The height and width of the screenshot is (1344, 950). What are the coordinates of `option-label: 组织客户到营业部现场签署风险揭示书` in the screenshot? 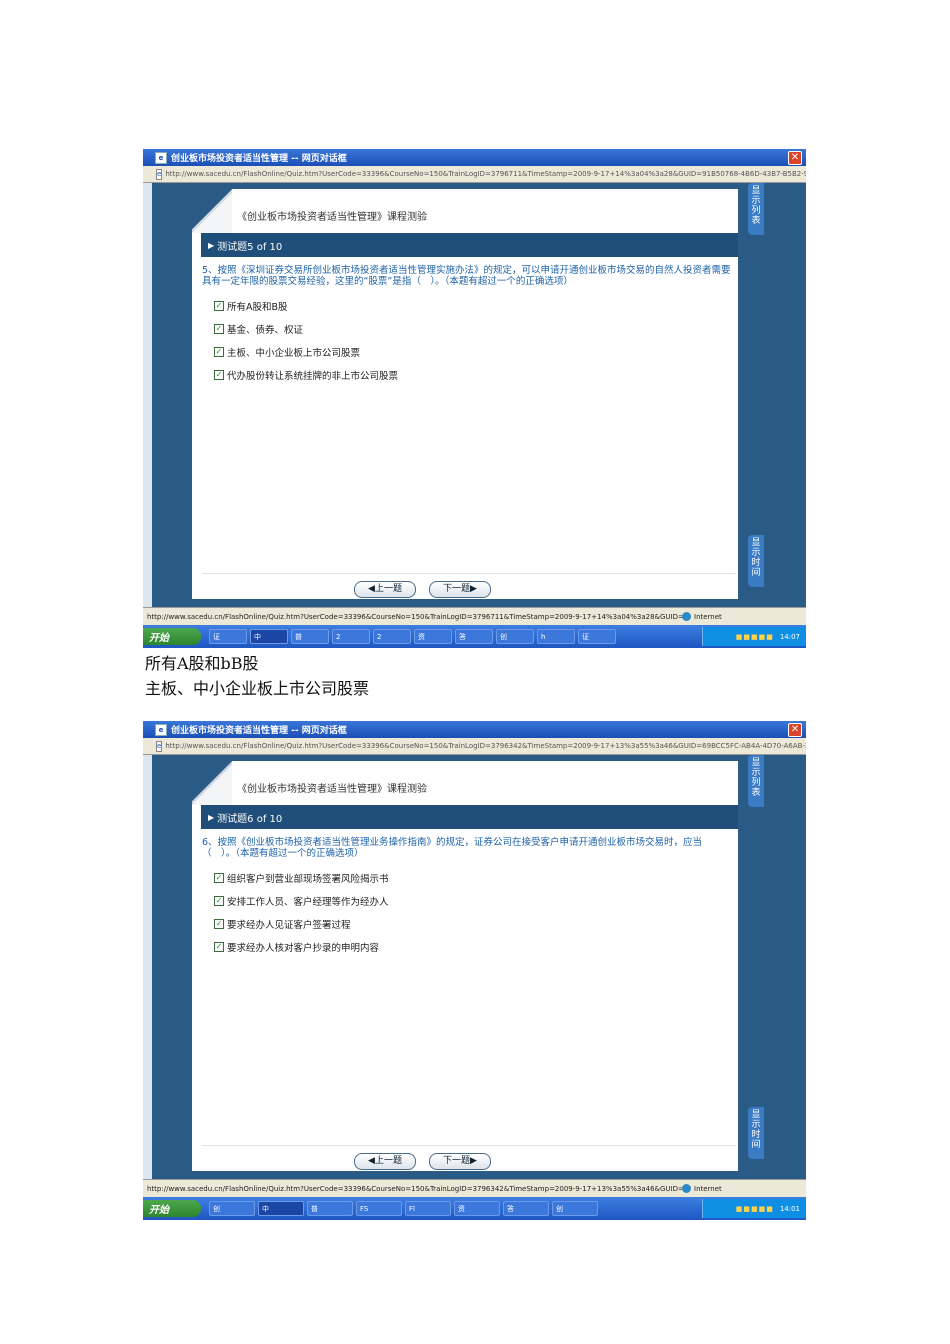 It's located at (308, 879).